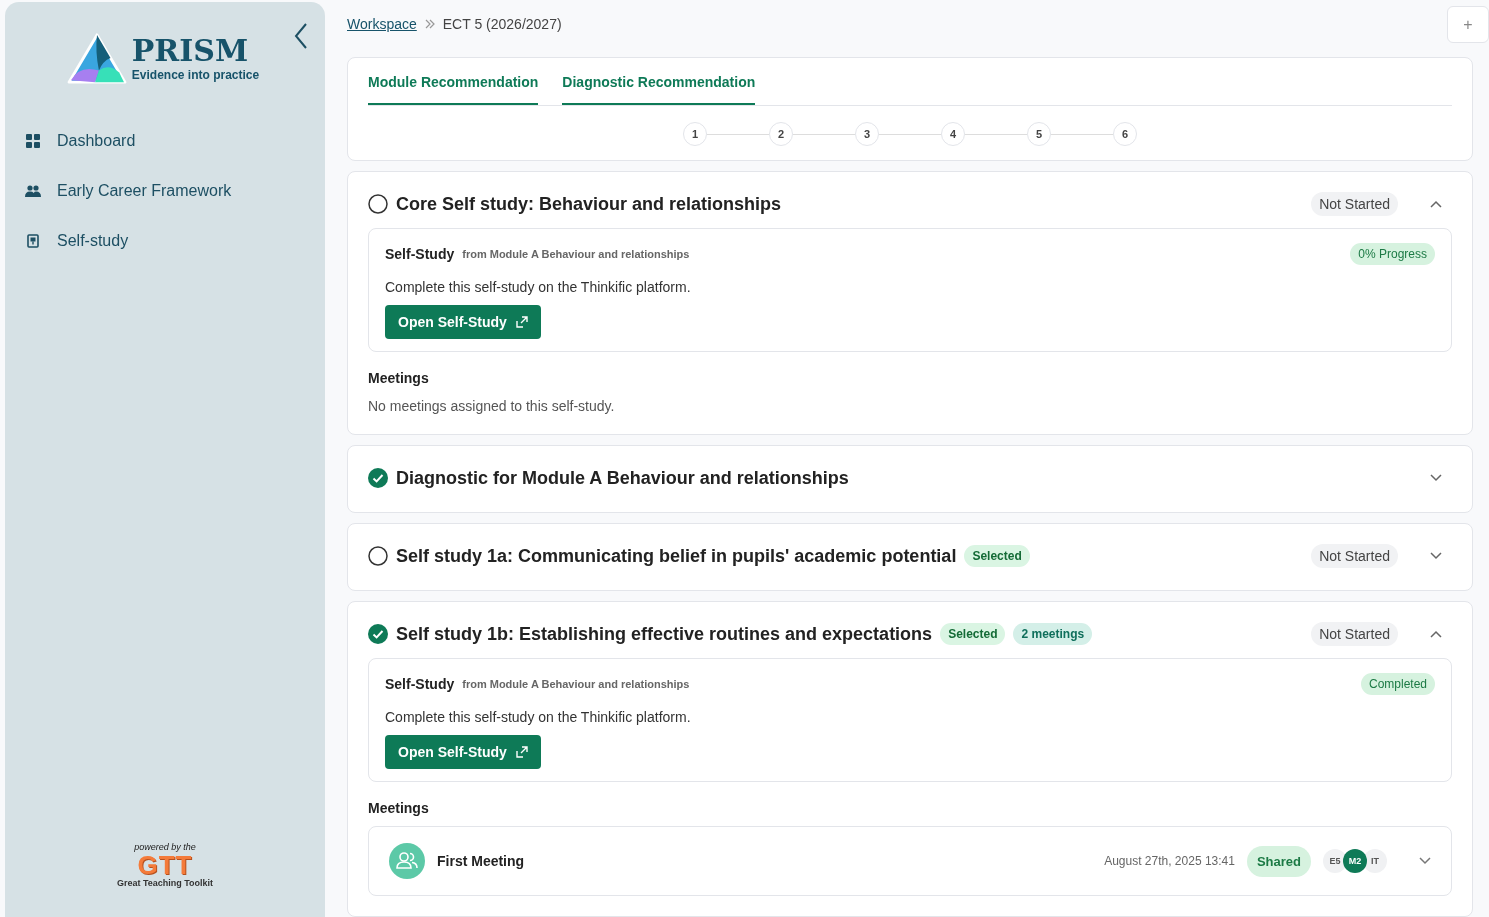  Describe the element at coordinates (382, 24) in the screenshot. I see `breadcrumb-link: Workspace` at that location.